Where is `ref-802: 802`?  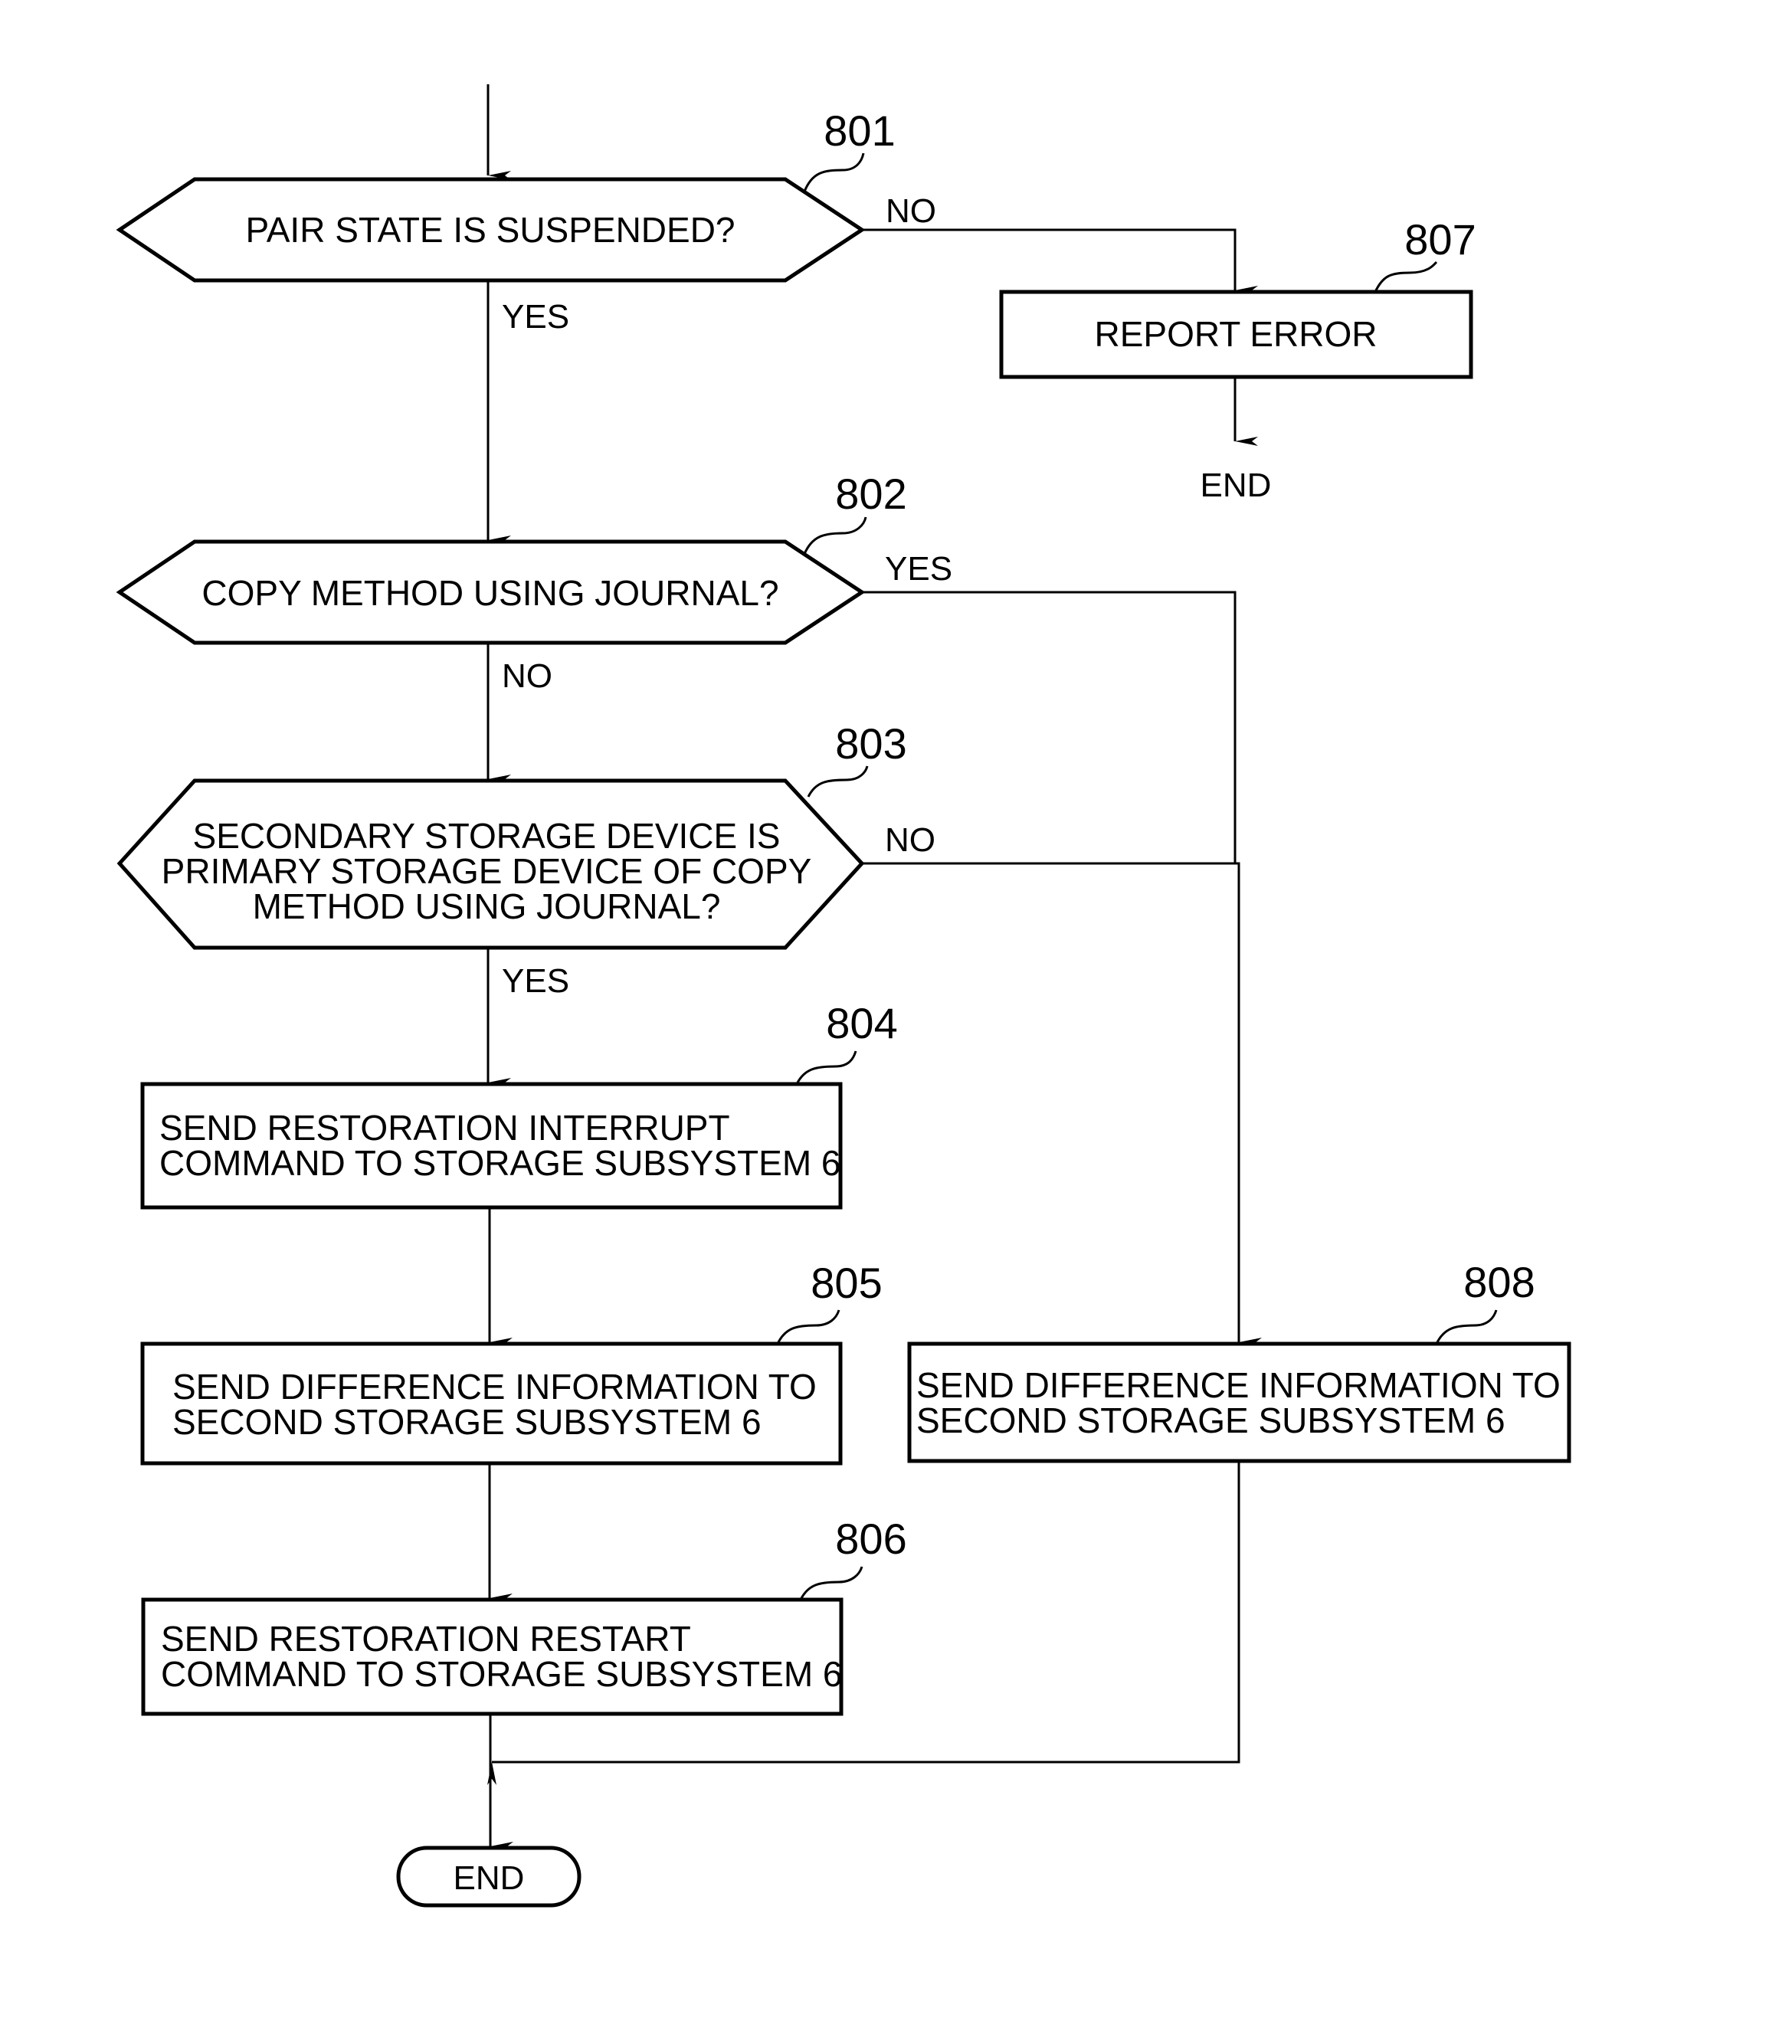
ref-802: 802 is located at coordinates (870, 494).